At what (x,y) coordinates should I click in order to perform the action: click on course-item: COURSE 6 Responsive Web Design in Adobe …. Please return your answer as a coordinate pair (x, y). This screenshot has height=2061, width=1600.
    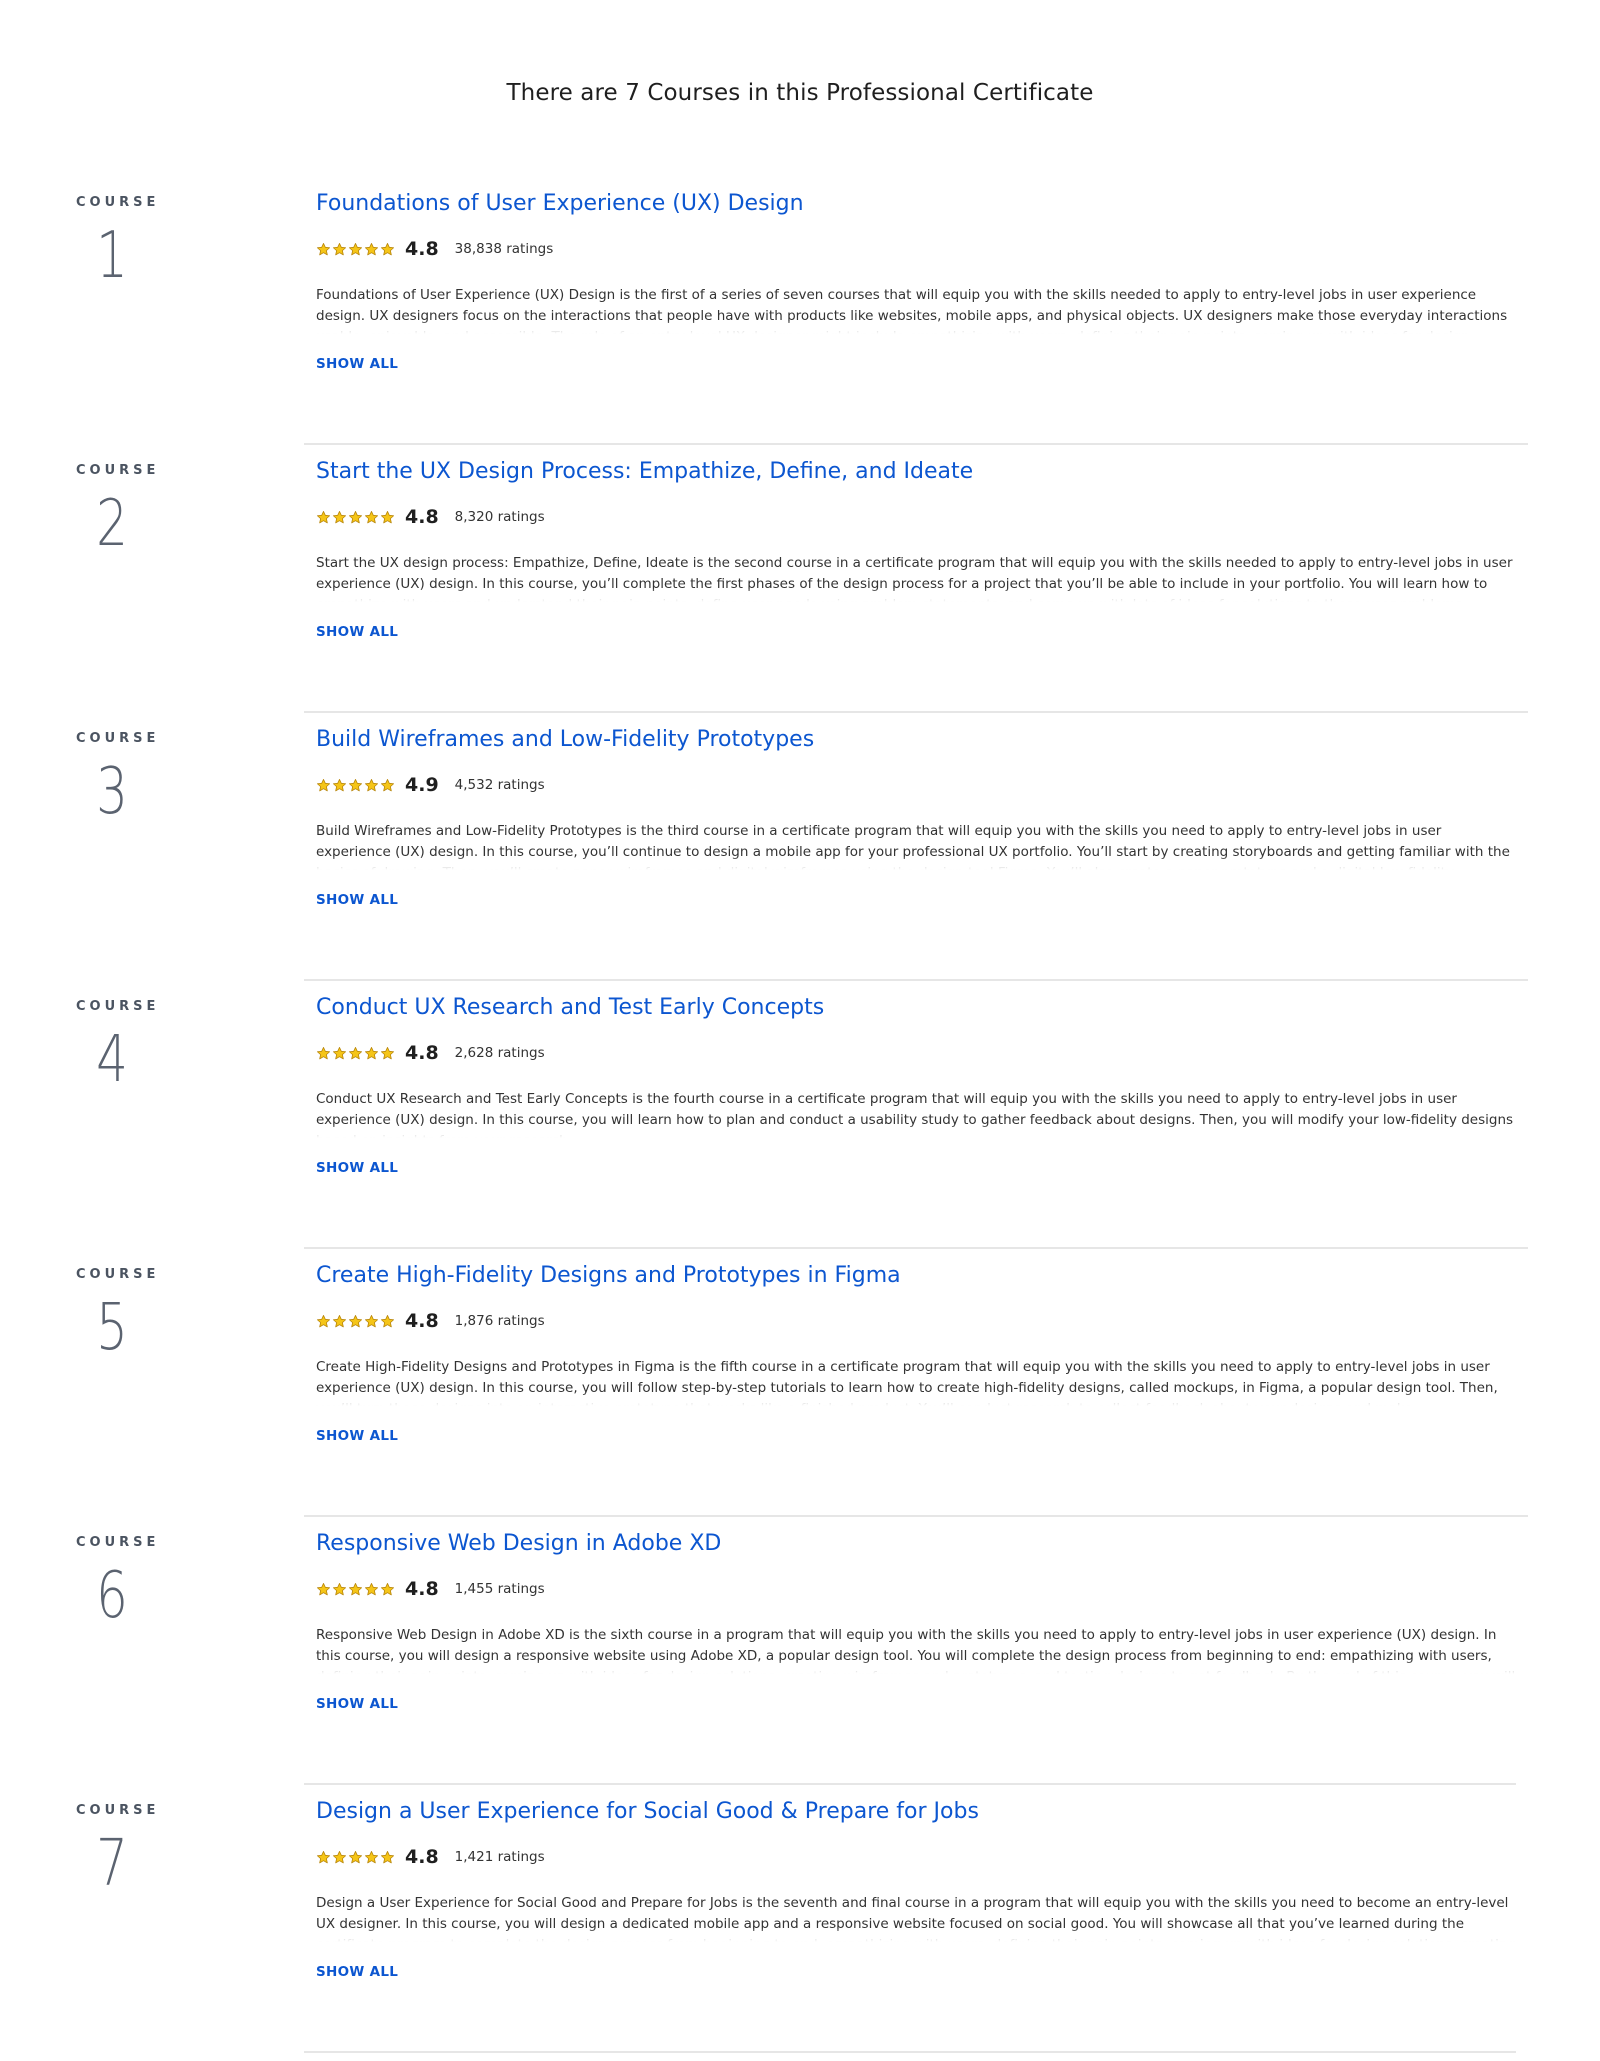
    Looking at the image, I should click on (800, 1659).